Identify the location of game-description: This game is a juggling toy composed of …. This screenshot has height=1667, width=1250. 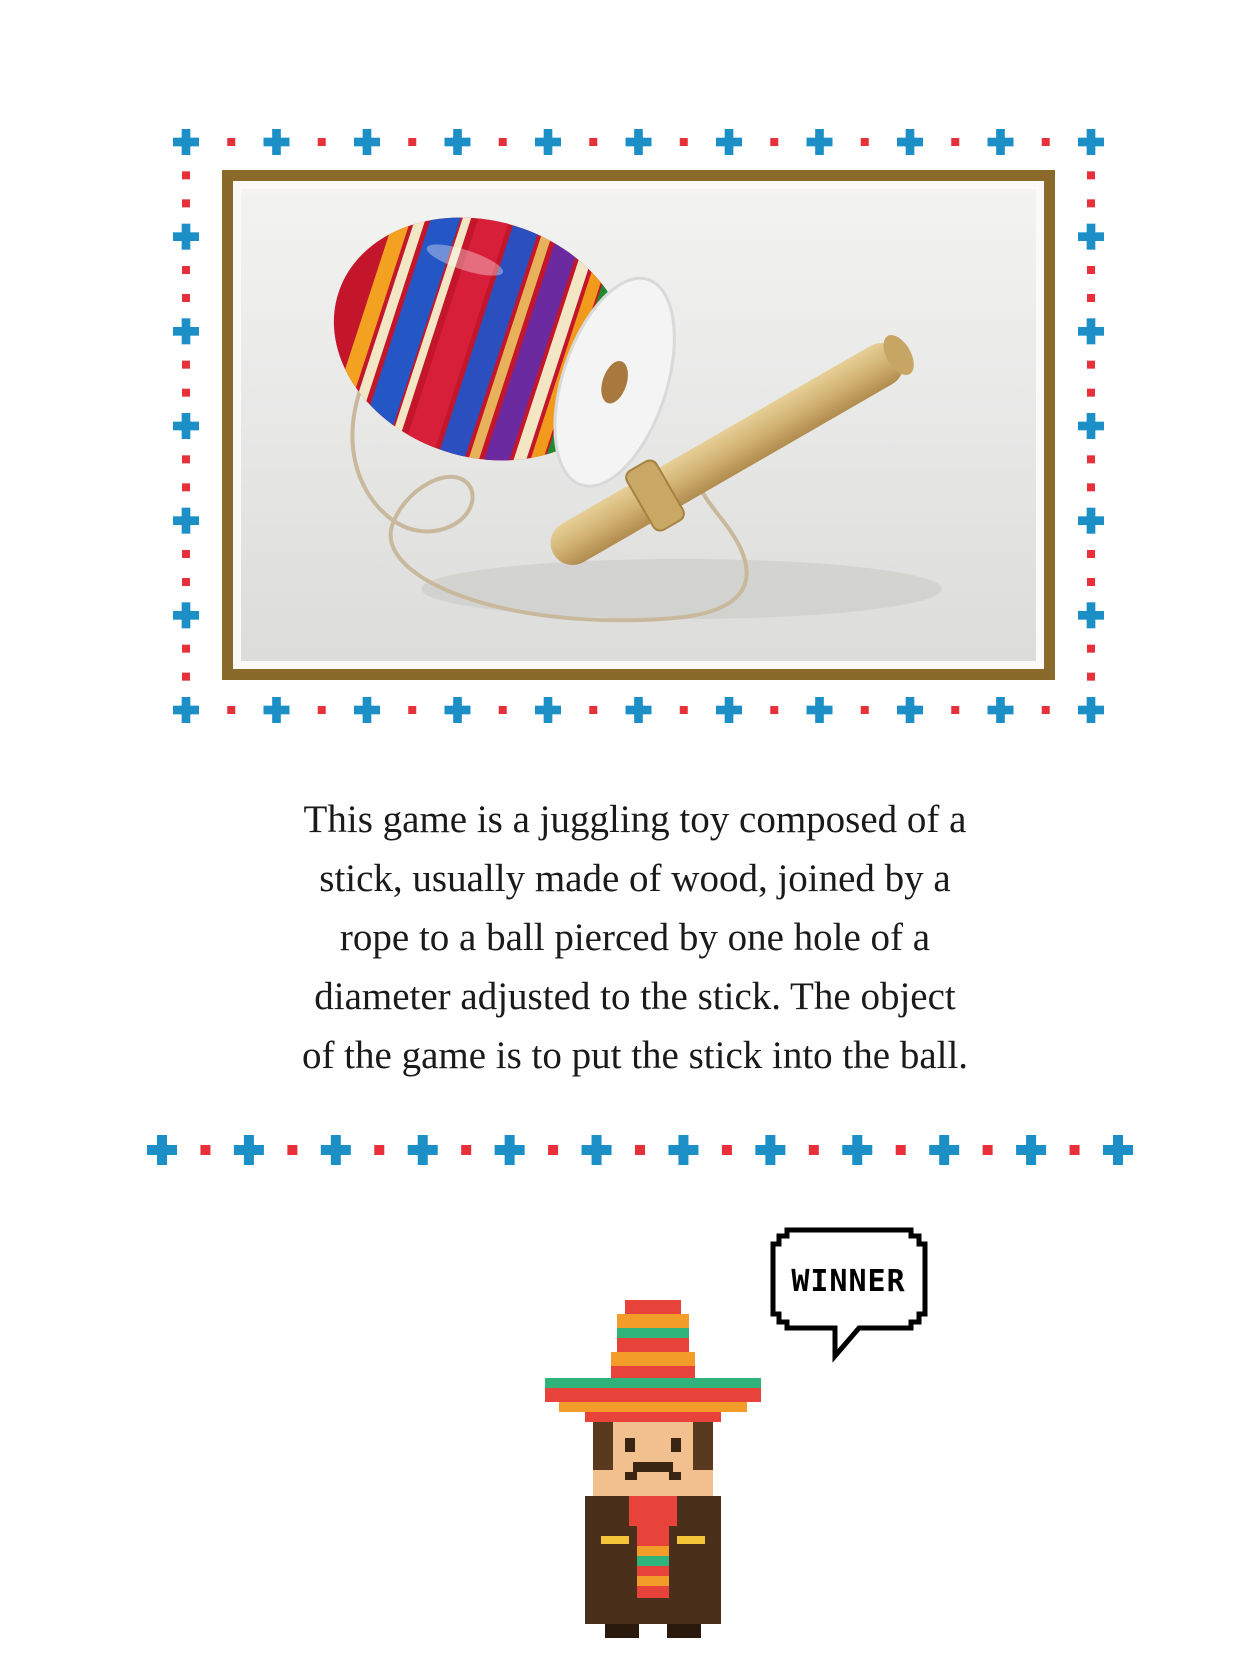
(635, 937).